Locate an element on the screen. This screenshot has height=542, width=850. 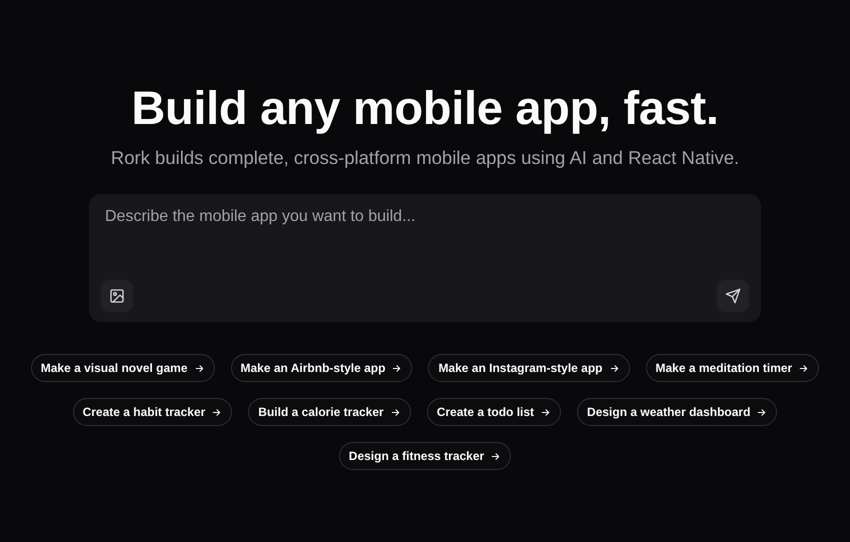
suggestion-chip: Make a visual novel game is located at coordinates (122, 368).